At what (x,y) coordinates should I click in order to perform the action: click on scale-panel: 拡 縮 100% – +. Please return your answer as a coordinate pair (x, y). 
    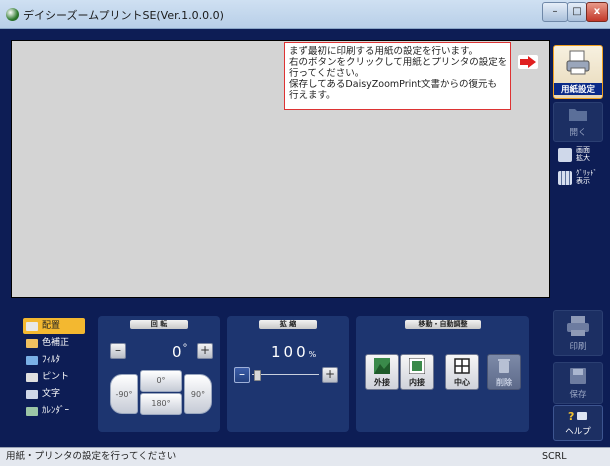
    Looking at the image, I should click on (288, 374).